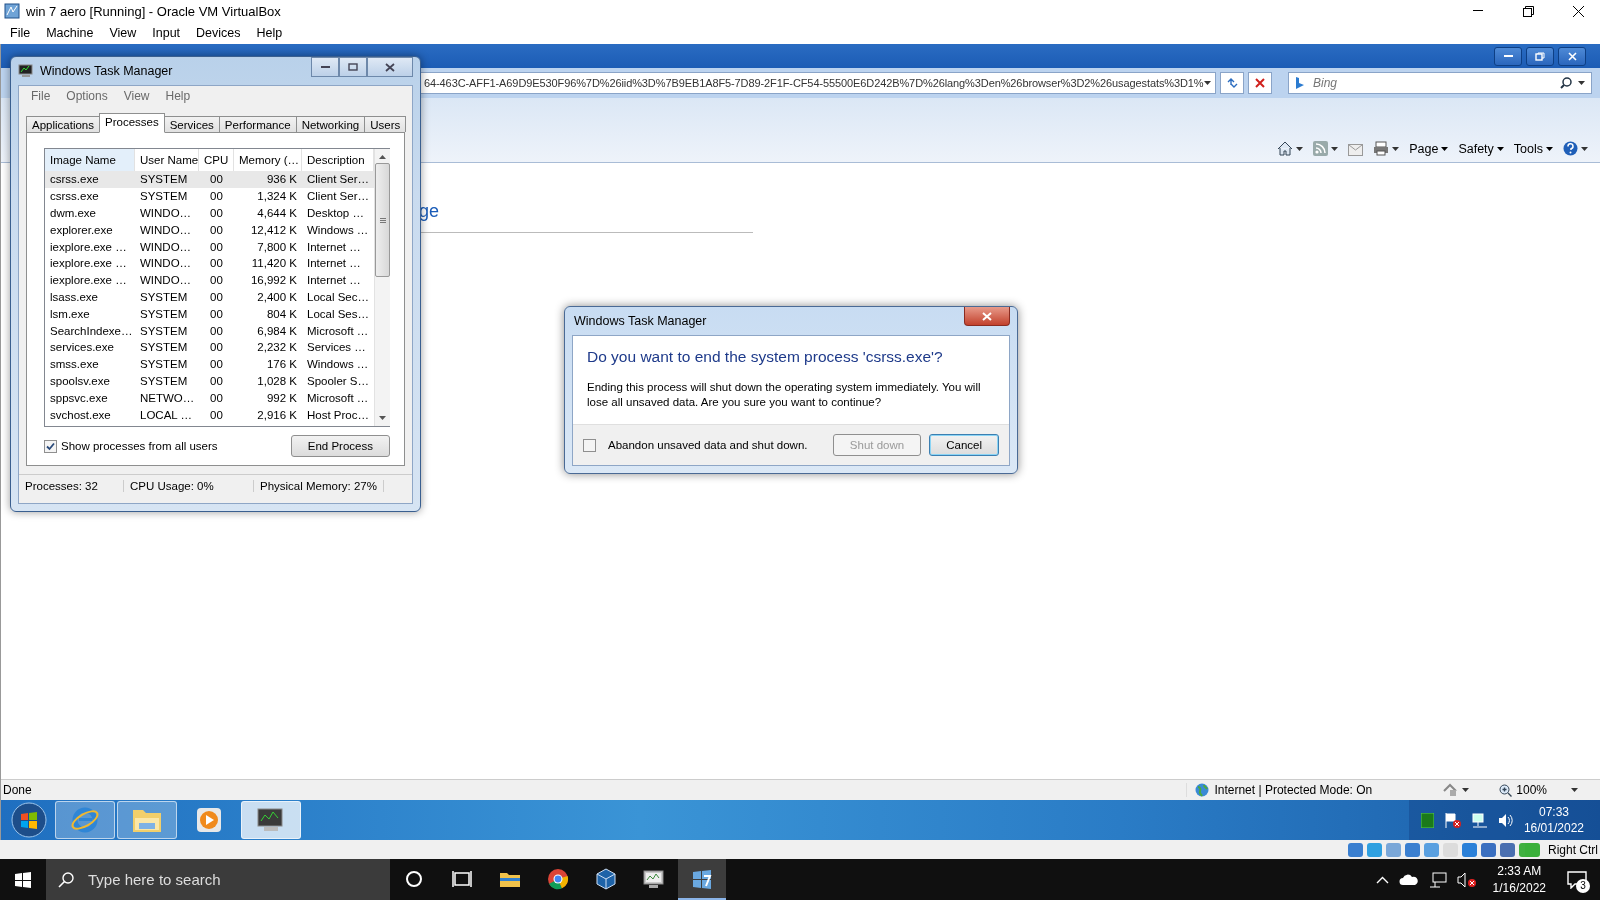 The image size is (1600, 900). I want to click on table-cell: 12,412 K, so click(268, 230).